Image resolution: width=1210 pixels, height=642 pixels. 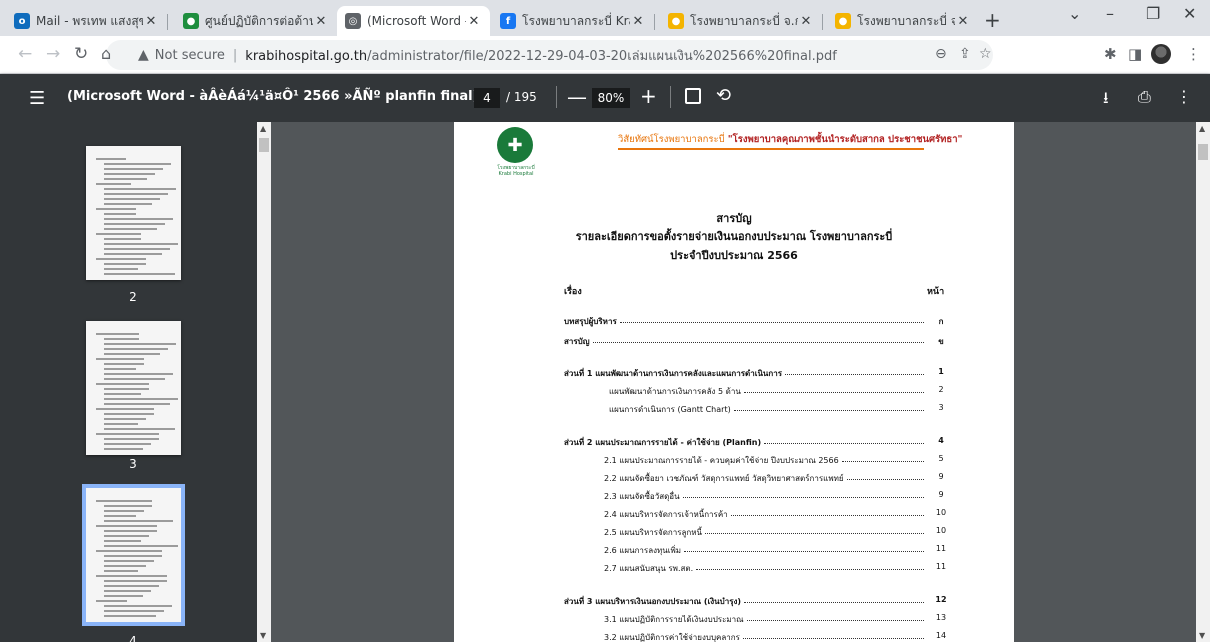 I want to click on toc-entry: 2.6 แผนการลงทุนเพิ่ม 11, so click(x=734, y=550).